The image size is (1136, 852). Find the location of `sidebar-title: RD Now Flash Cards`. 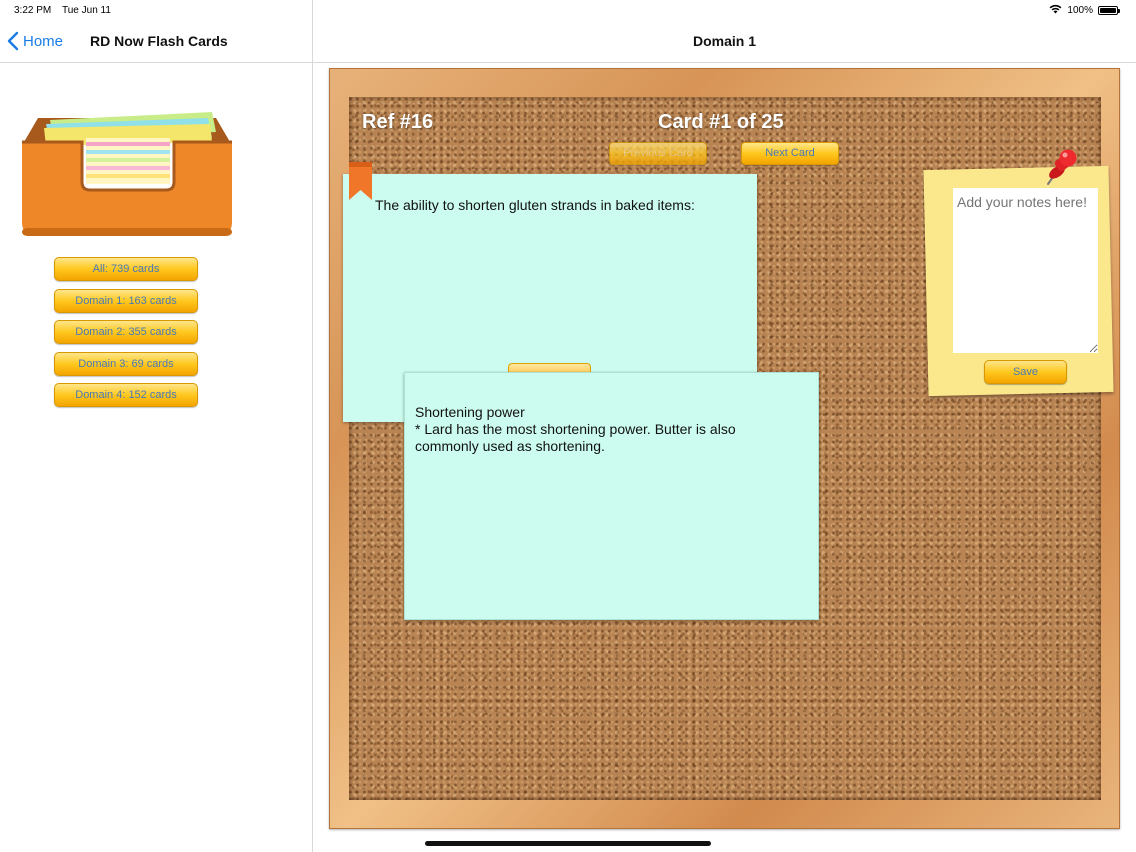

sidebar-title: RD Now Flash Cards is located at coordinates (159, 41).